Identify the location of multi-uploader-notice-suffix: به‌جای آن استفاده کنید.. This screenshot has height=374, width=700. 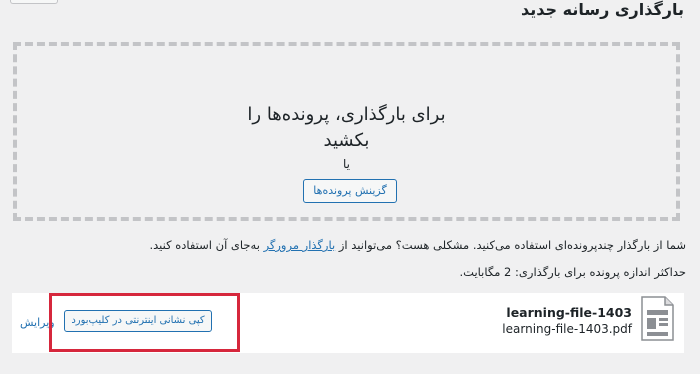
(204, 245).